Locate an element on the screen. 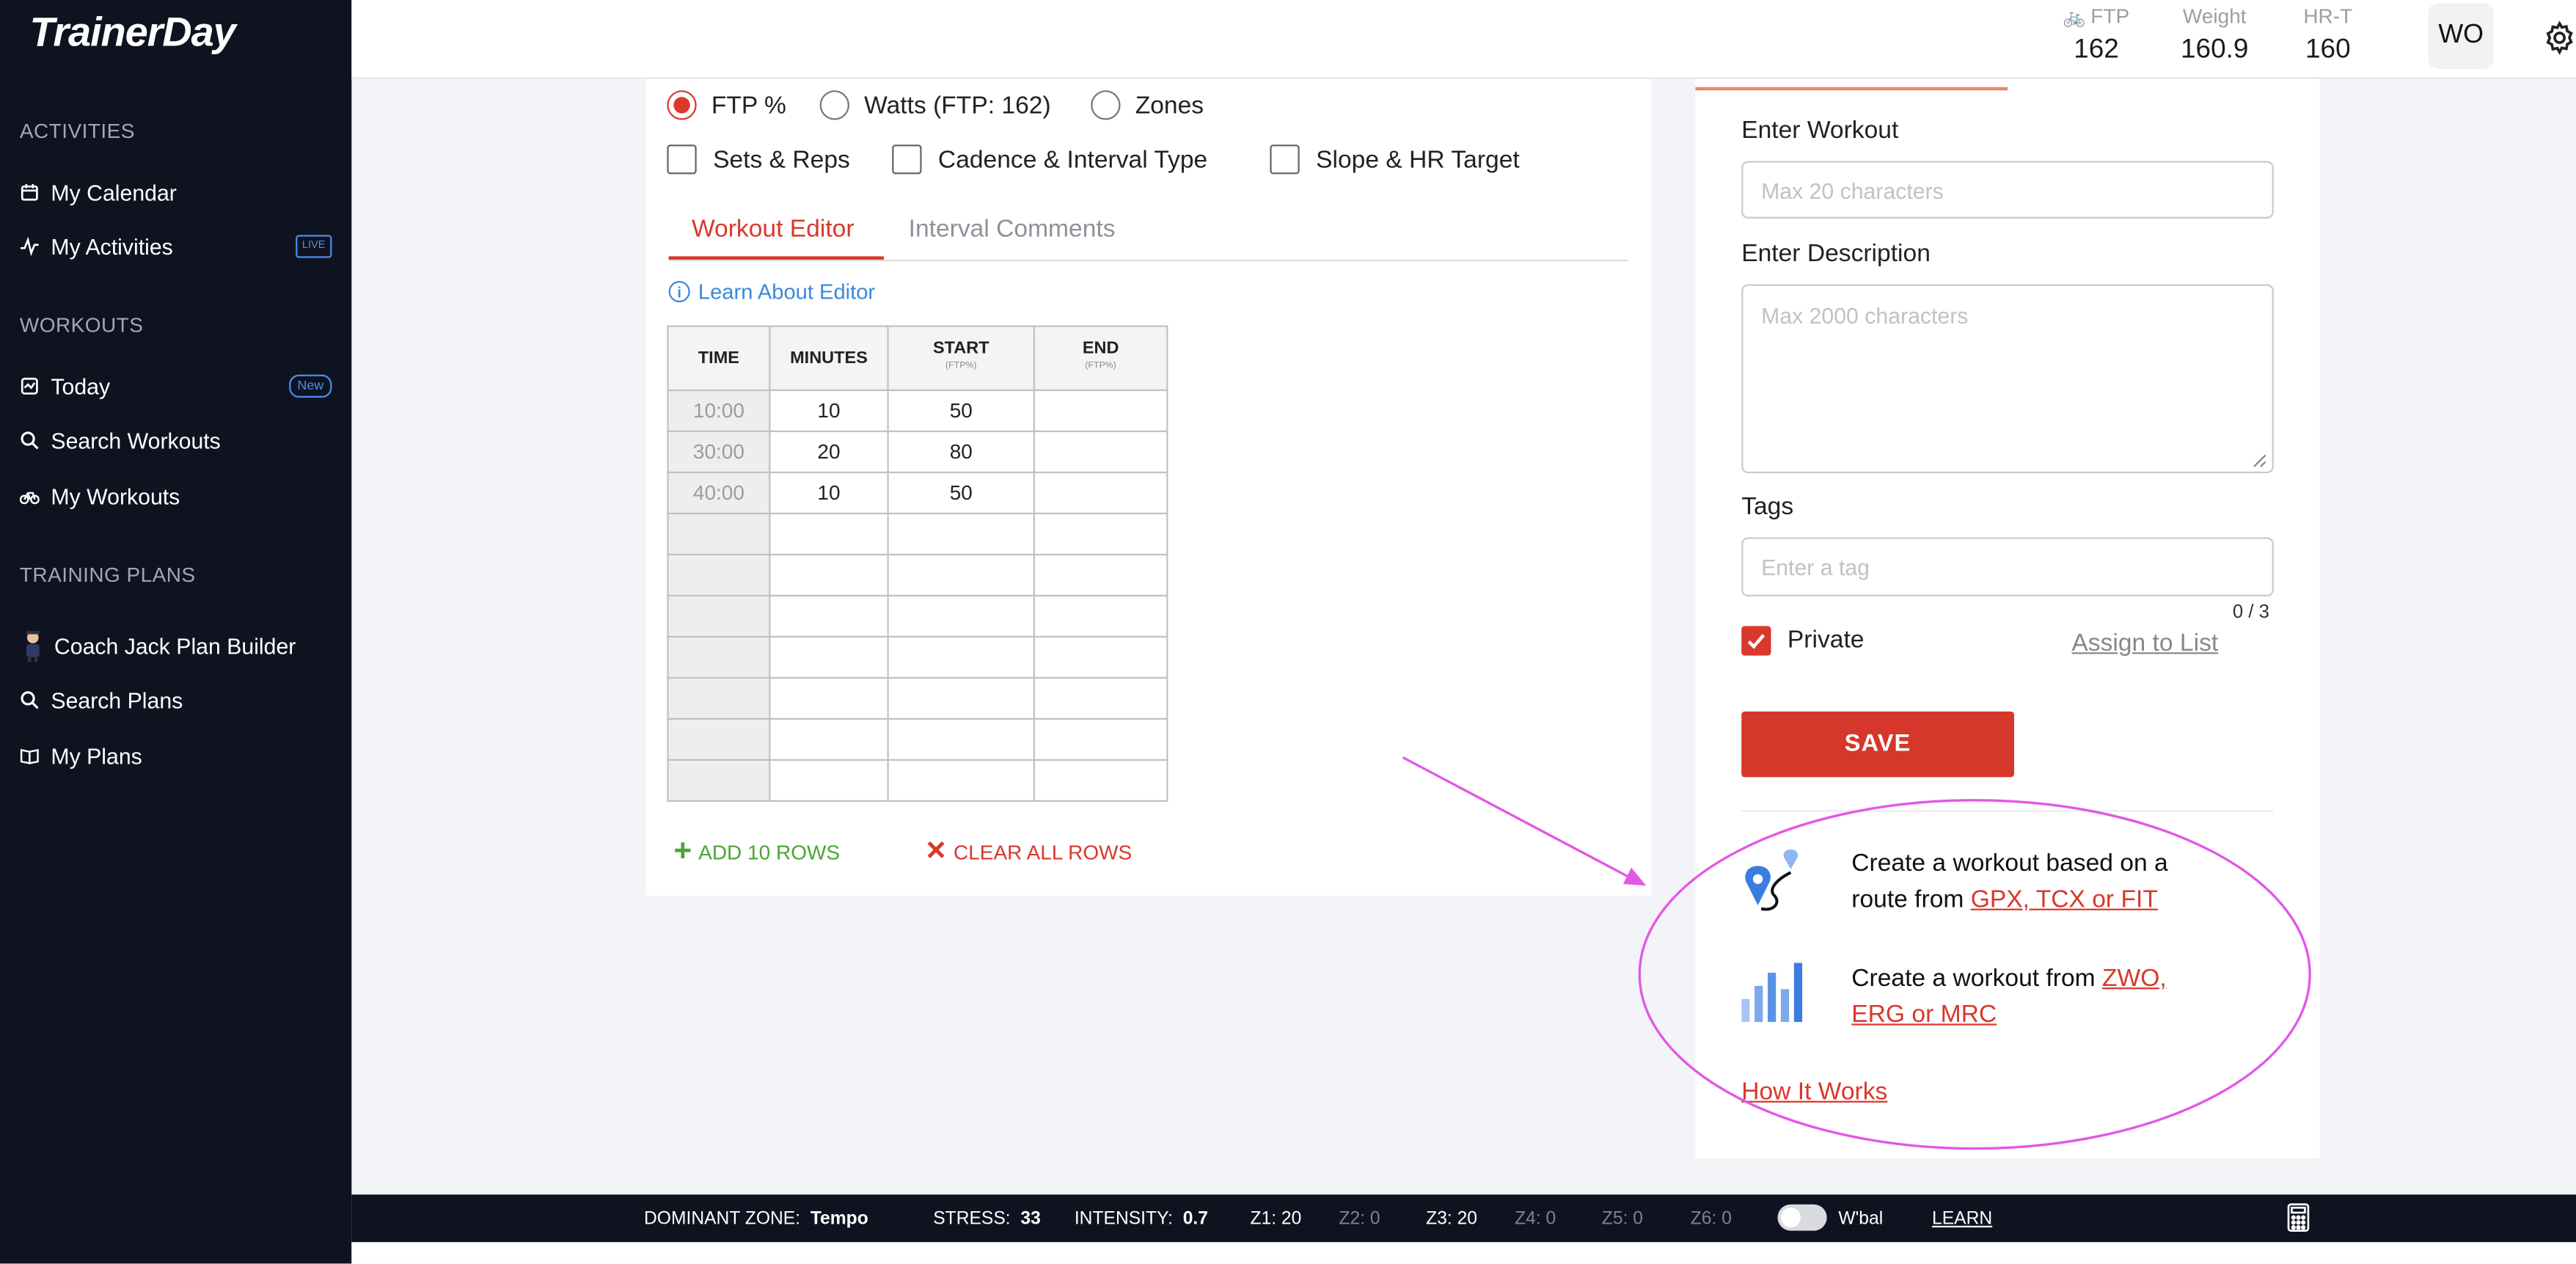  sidebar-item-label: Today is located at coordinates (81, 386).